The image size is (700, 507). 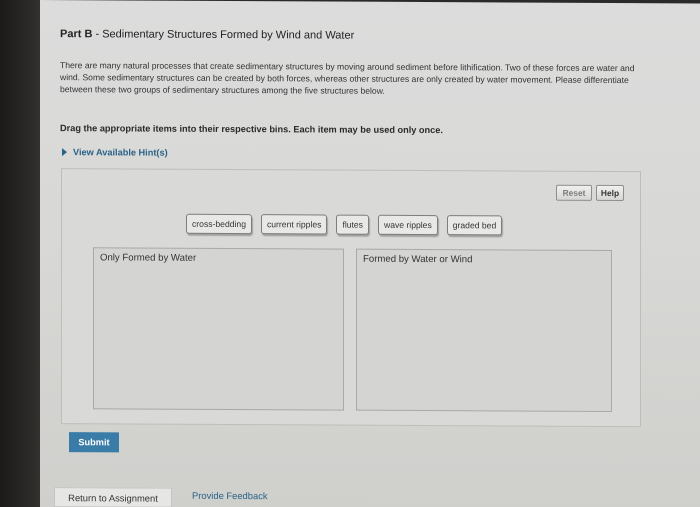 I want to click on provide-feedback-link: Provide Feedback, so click(x=230, y=495).